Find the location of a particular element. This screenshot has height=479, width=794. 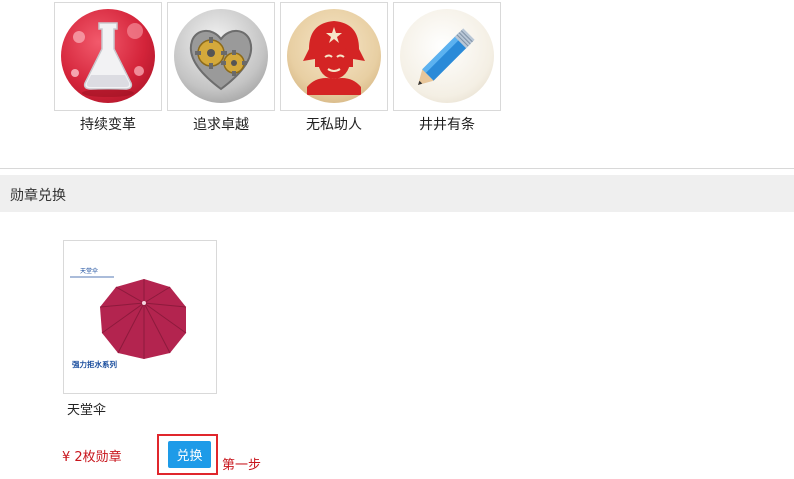

badge-label-2: 追求卓越 is located at coordinates (221, 125).